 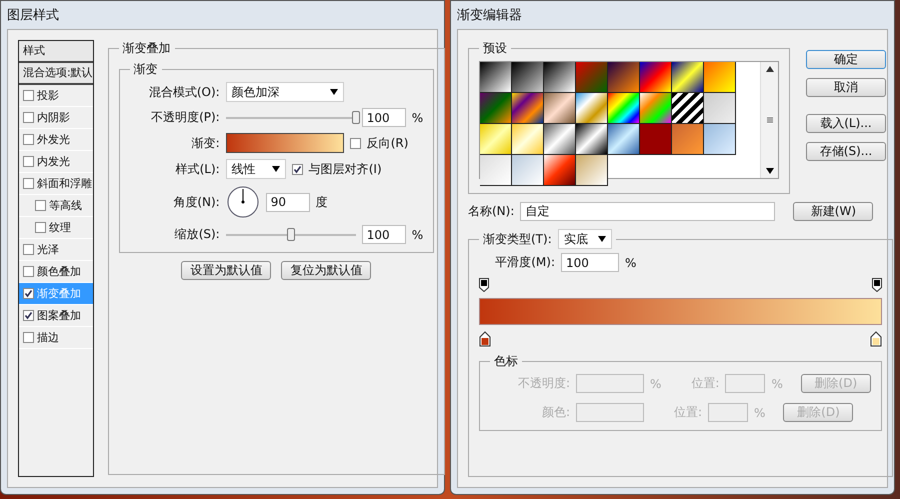 What do you see at coordinates (145, 69) in the screenshot?
I see `group-title: 渐变` at bounding box center [145, 69].